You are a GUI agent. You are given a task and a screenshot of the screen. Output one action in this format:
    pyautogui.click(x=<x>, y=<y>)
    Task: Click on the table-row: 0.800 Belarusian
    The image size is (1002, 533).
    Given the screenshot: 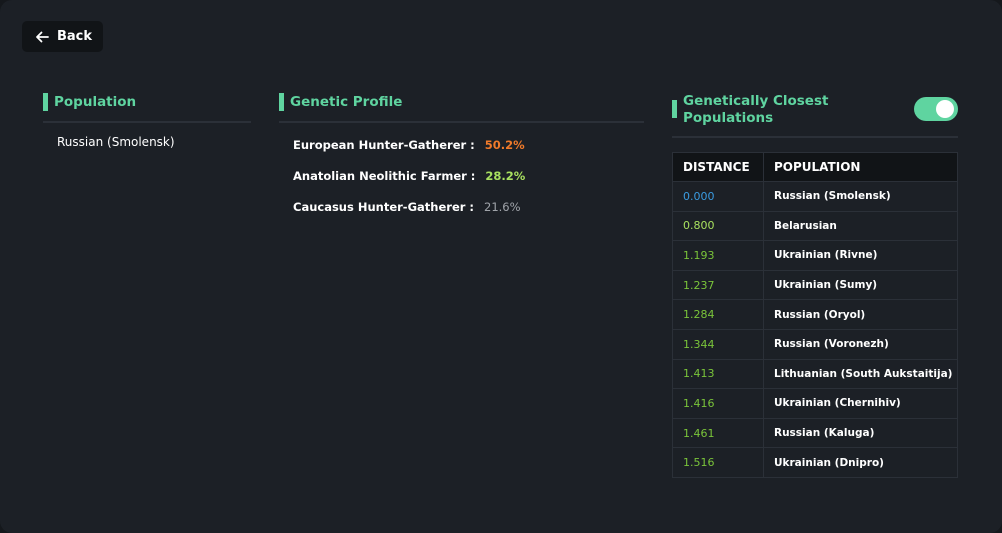 What is the action you would take?
    pyautogui.click(x=815, y=226)
    